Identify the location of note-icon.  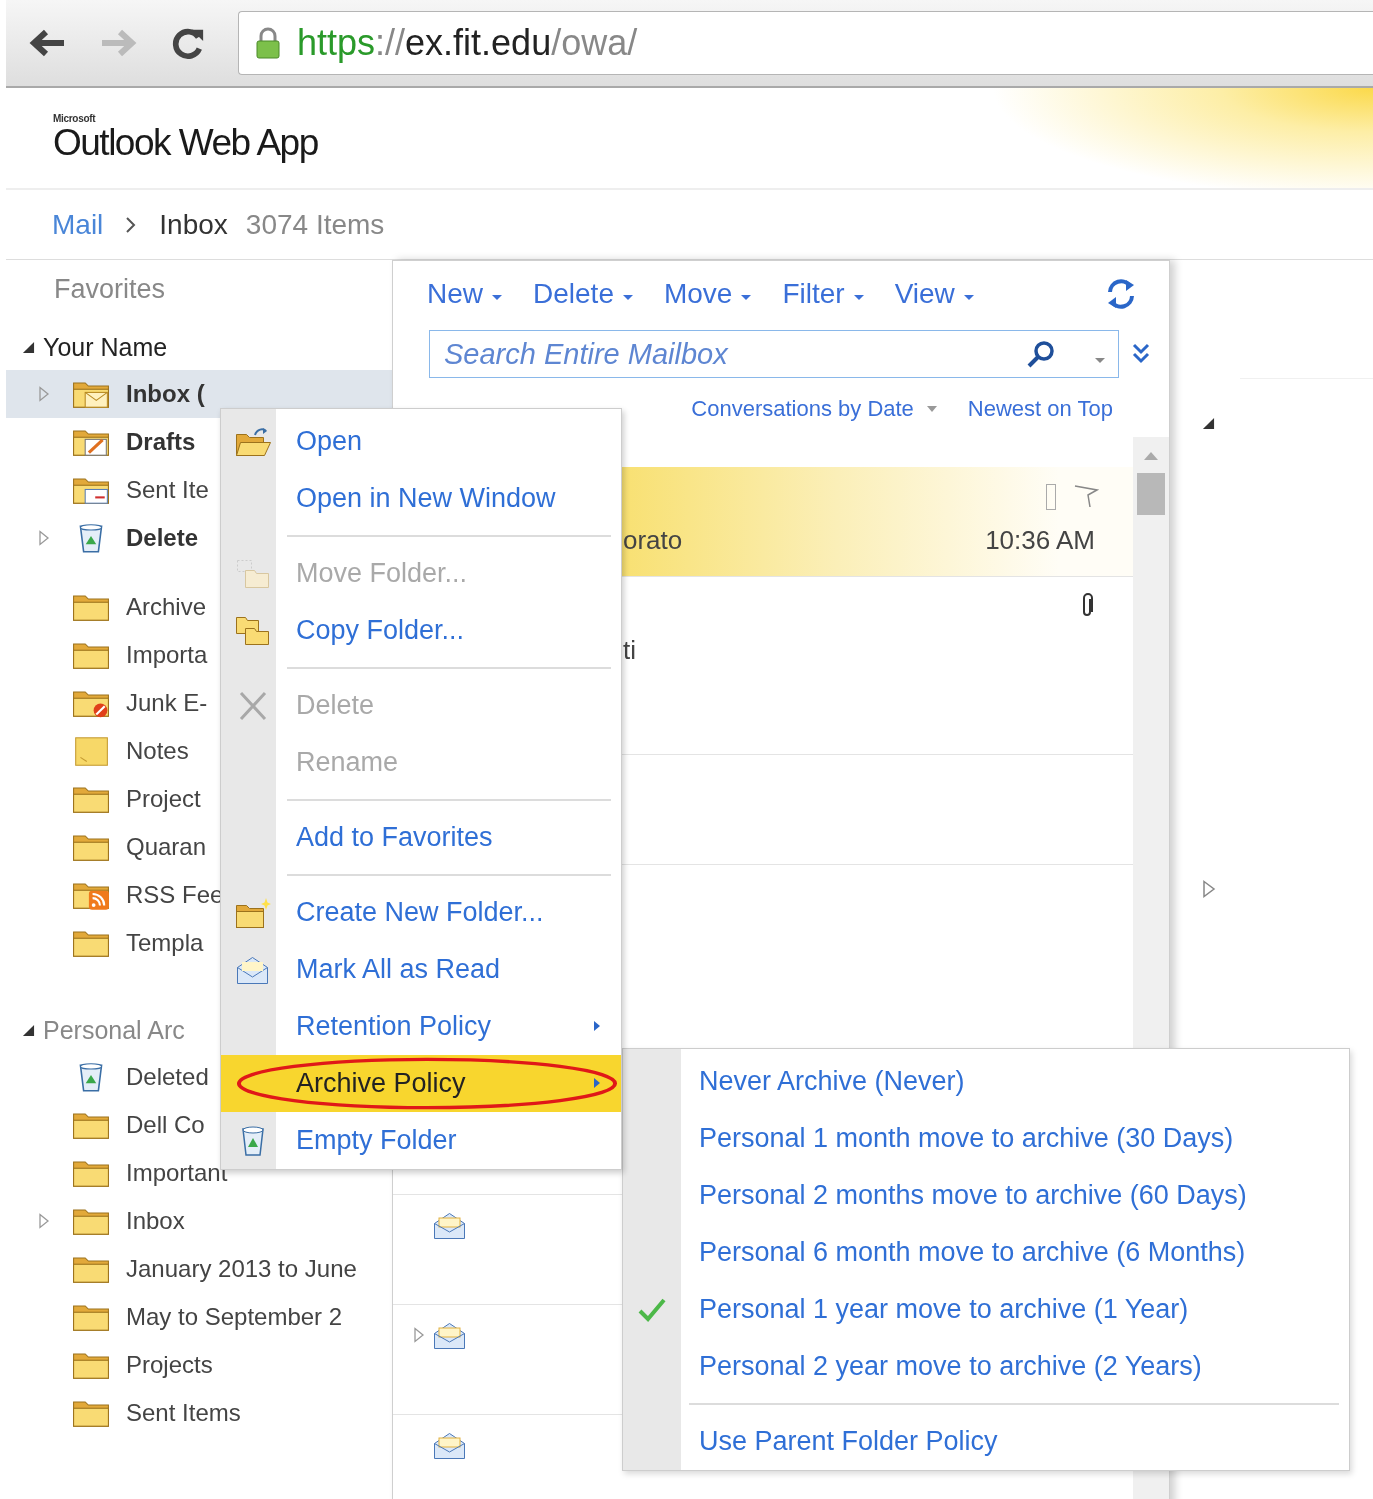
(91, 751).